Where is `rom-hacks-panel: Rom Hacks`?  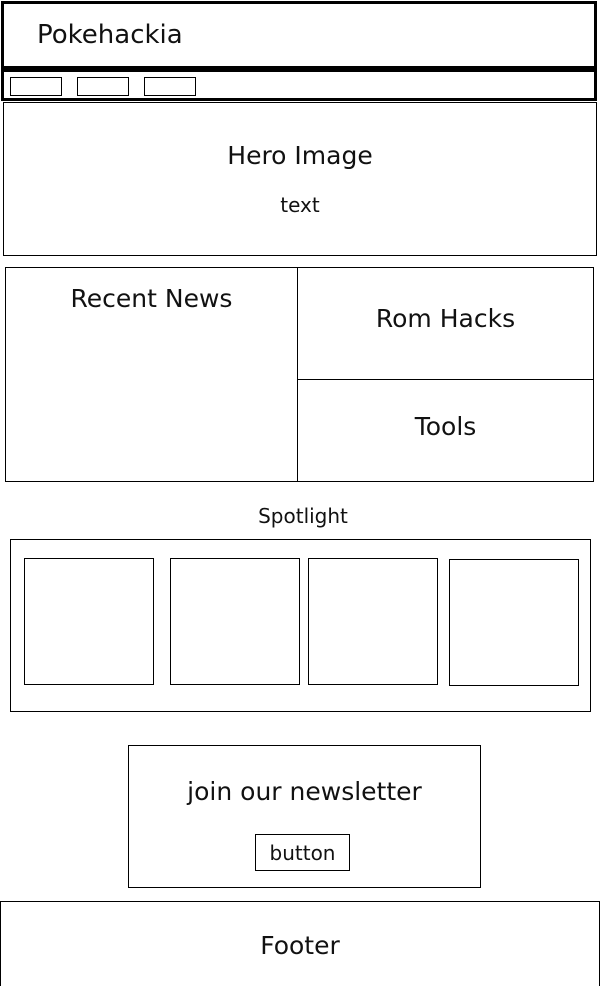
rom-hacks-panel: Rom Hacks is located at coordinates (445, 323).